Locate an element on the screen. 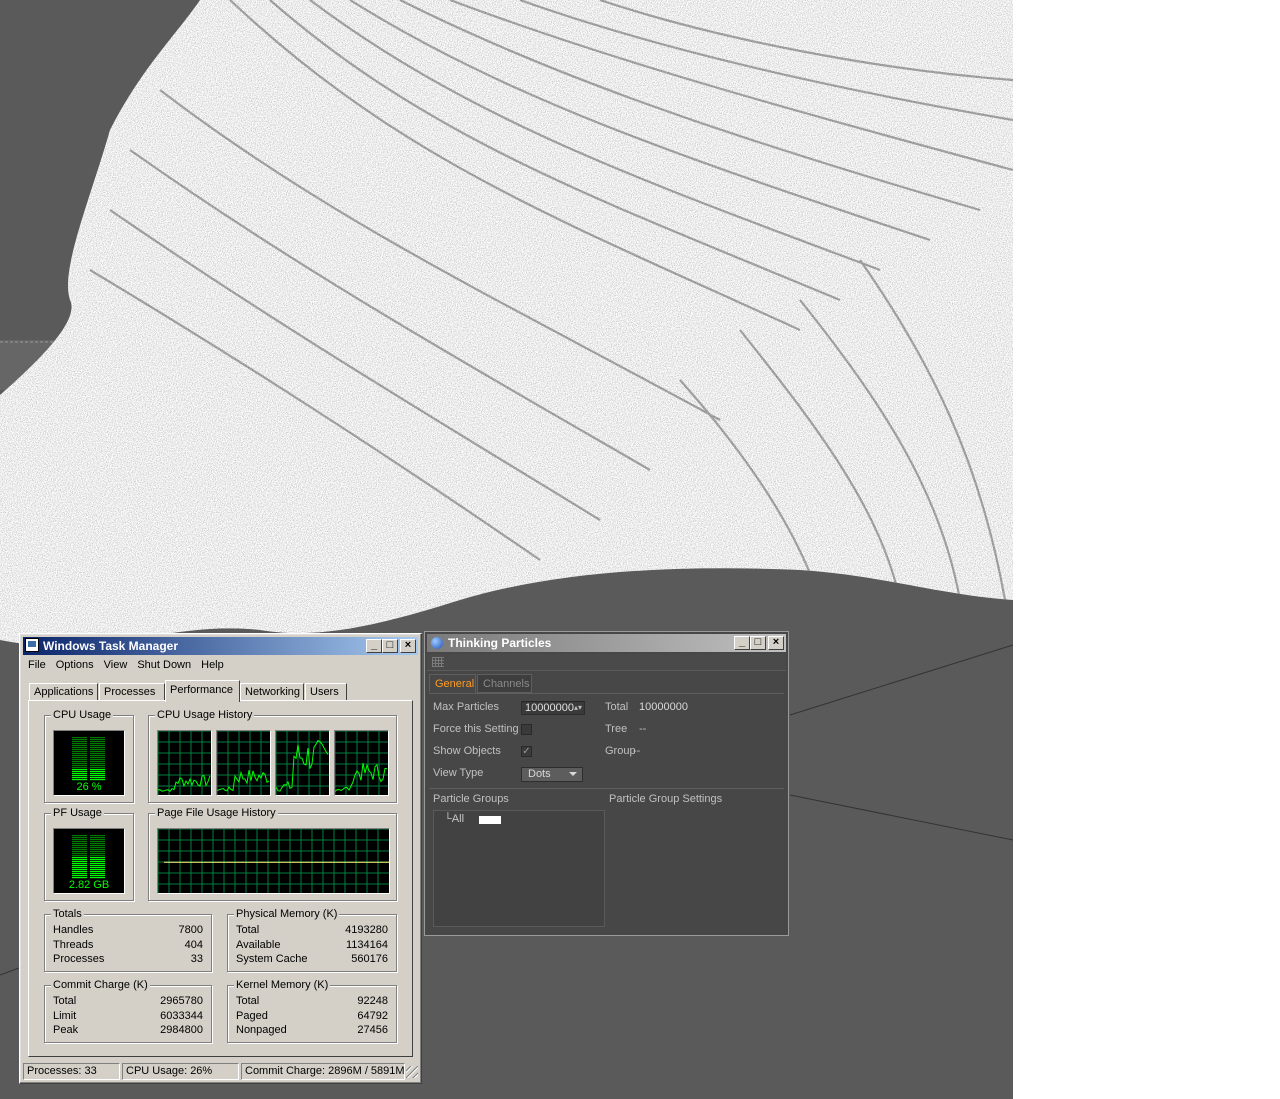 The width and height of the screenshot is (1280, 1099). group-label: Group is located at coordinates (620, 751).